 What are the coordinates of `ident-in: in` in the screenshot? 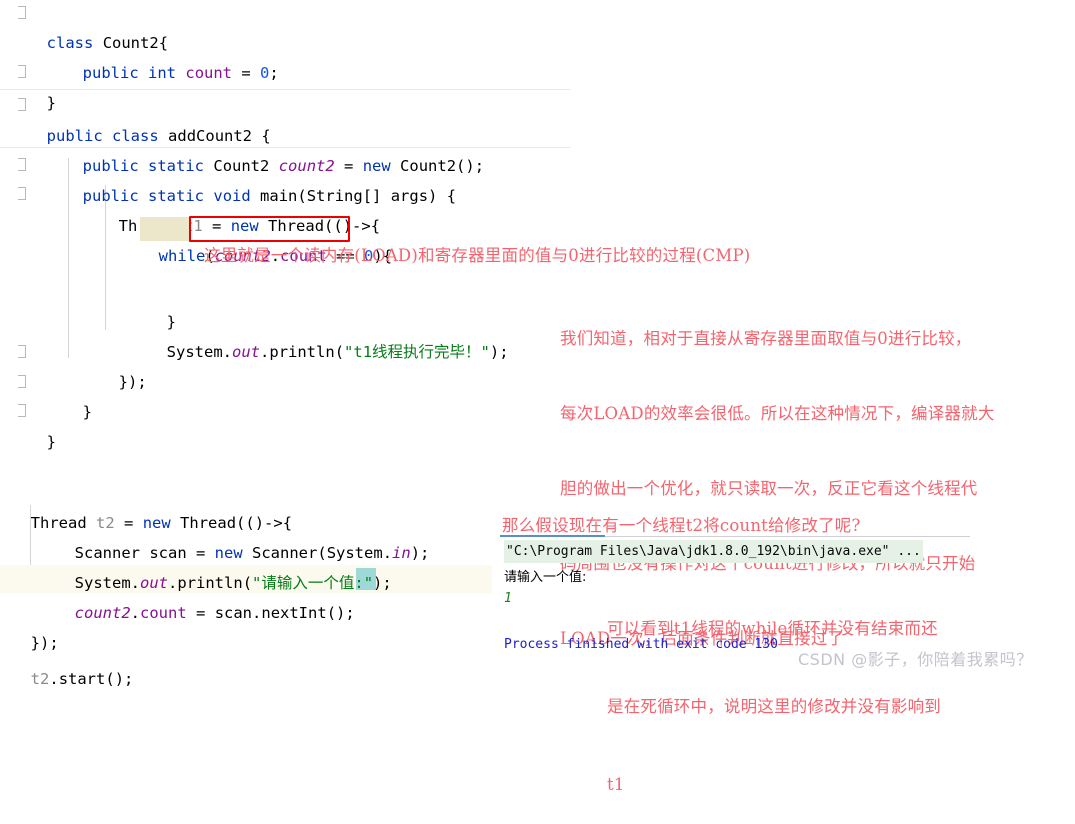 It's located at (401, 553).